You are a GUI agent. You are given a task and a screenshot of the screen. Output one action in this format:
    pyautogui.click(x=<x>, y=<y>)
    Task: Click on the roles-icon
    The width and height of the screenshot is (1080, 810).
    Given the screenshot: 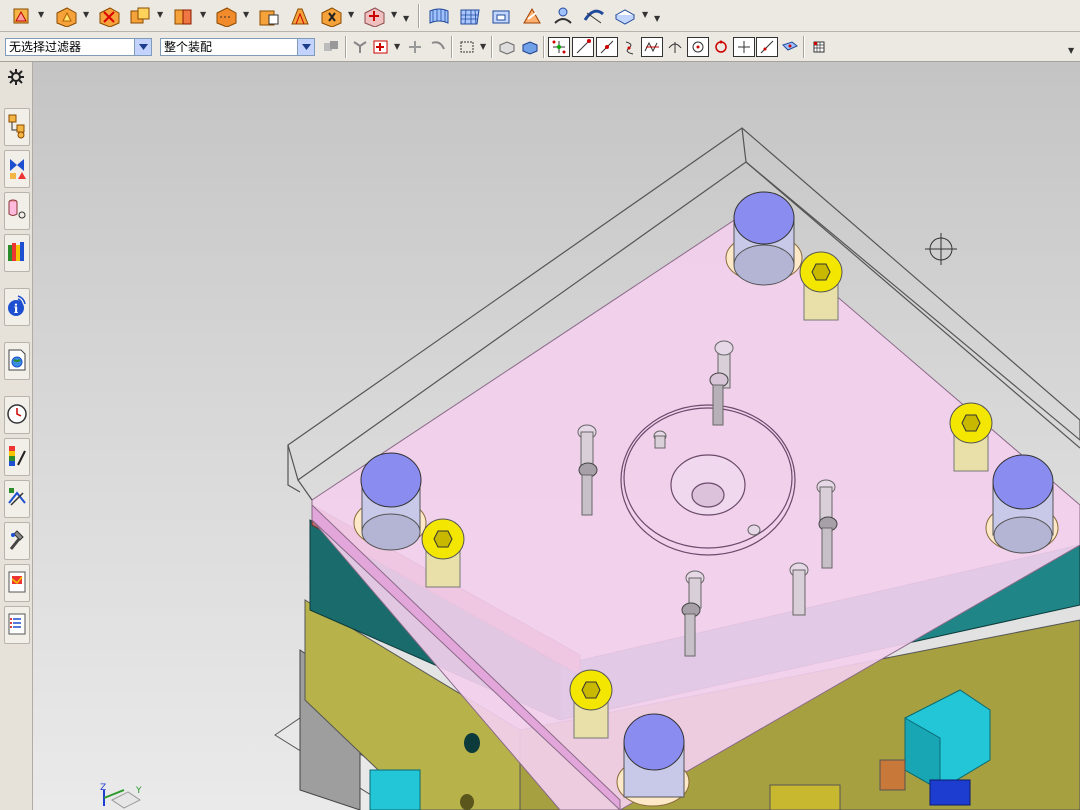 What is the action you would take?
    pyautogui.click(x=17, y=583)
    